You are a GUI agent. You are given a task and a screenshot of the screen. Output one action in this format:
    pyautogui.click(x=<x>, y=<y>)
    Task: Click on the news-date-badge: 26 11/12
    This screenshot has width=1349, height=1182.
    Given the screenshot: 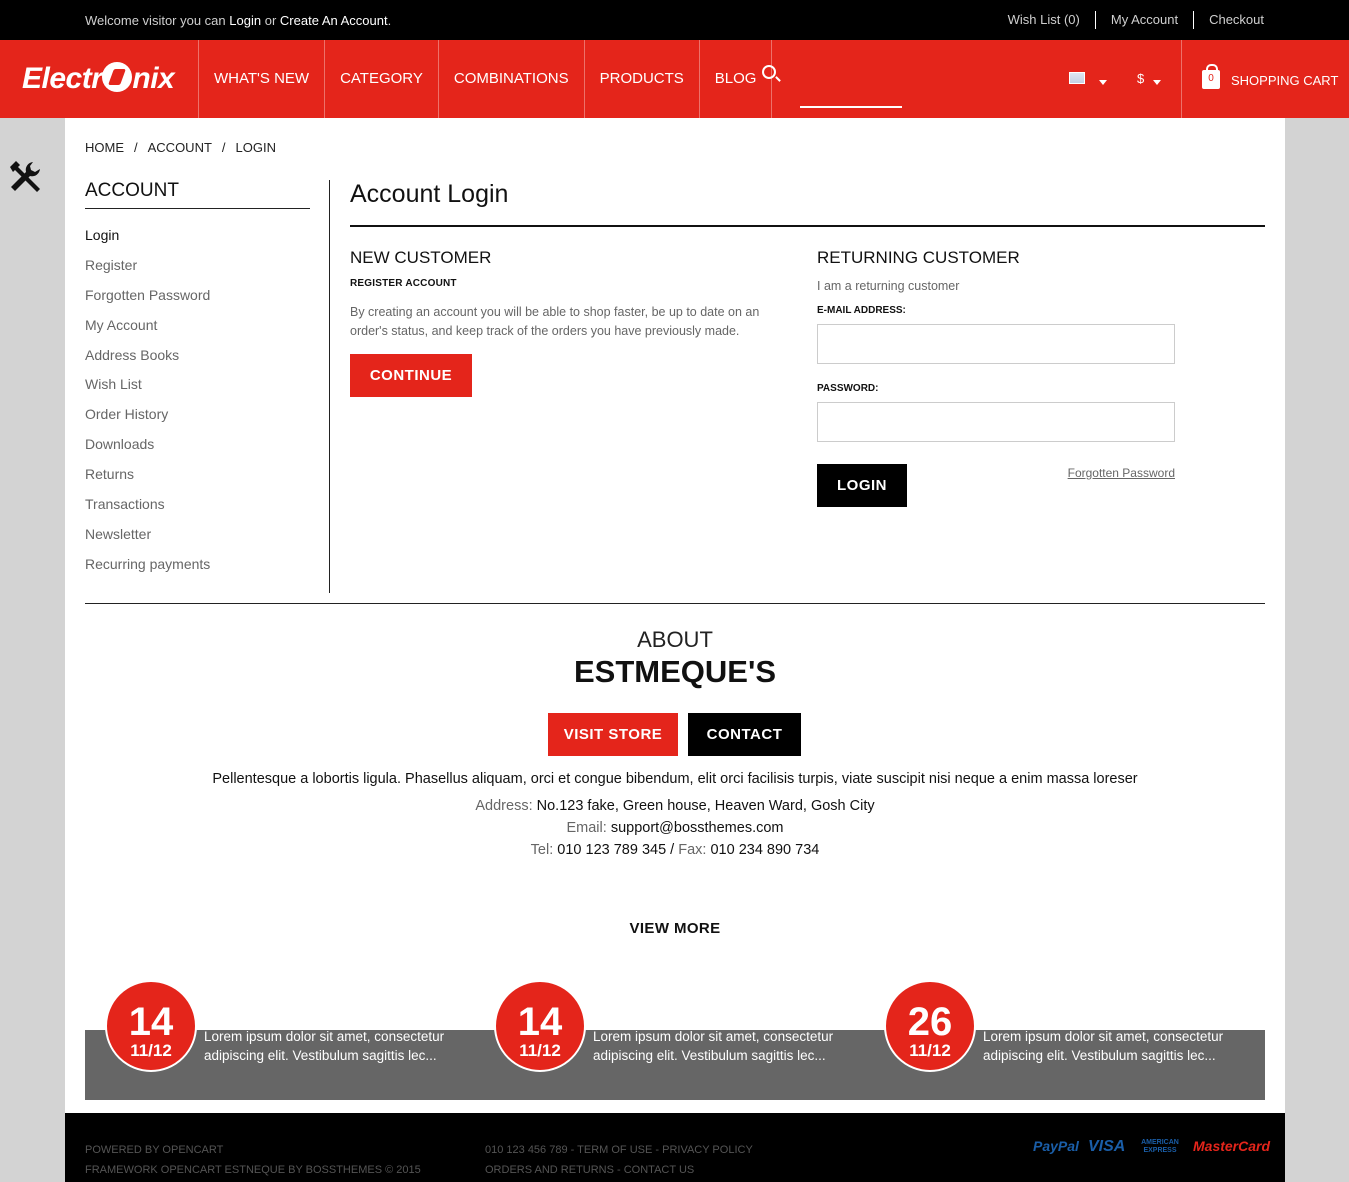 What is the action you would take?
    pyautogui.click(x=930, y=1026)
    